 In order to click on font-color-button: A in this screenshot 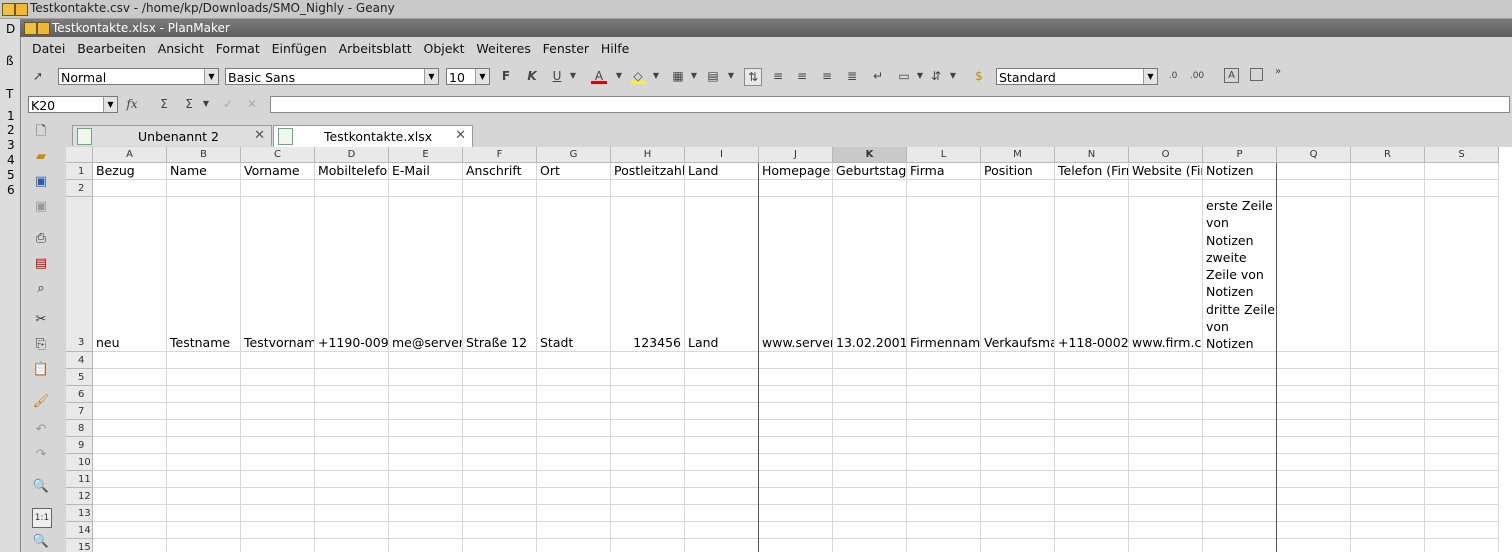, I will do `click(599, 76)`.